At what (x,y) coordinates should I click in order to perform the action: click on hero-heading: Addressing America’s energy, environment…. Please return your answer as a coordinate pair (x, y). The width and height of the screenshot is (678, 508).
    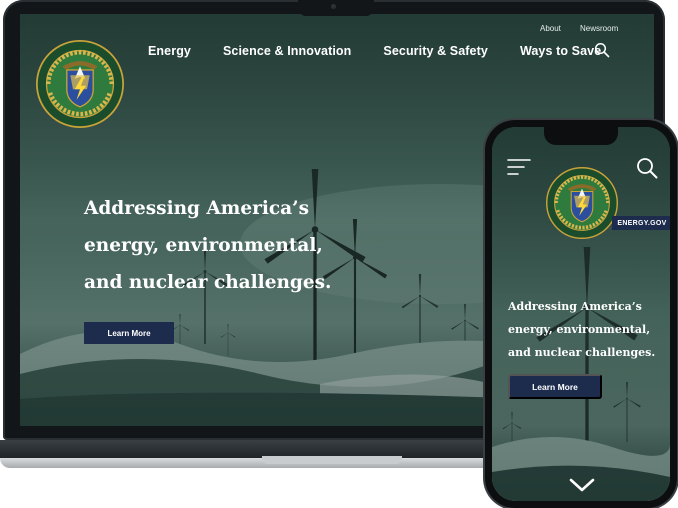
    Looking at the image, I should click on (214, 245).